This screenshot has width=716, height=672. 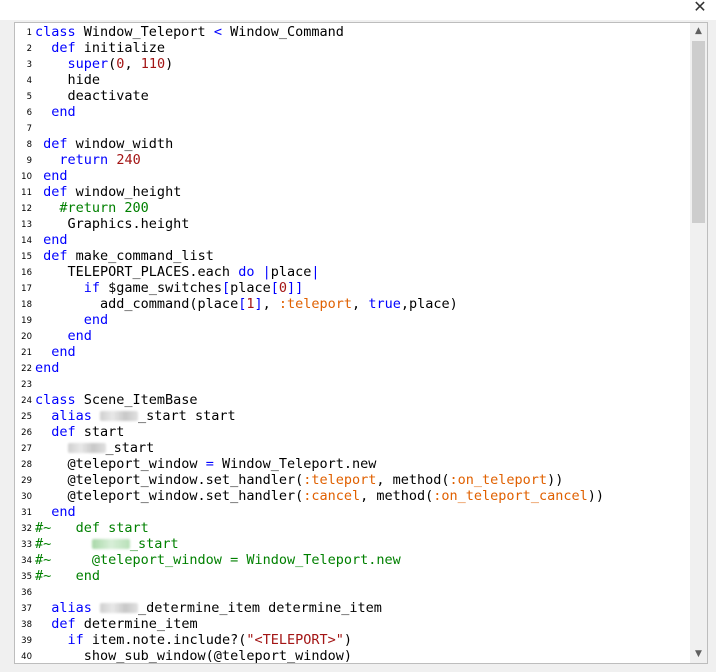 I want to click on code-text: deactivate, so click(x=92, y=96).